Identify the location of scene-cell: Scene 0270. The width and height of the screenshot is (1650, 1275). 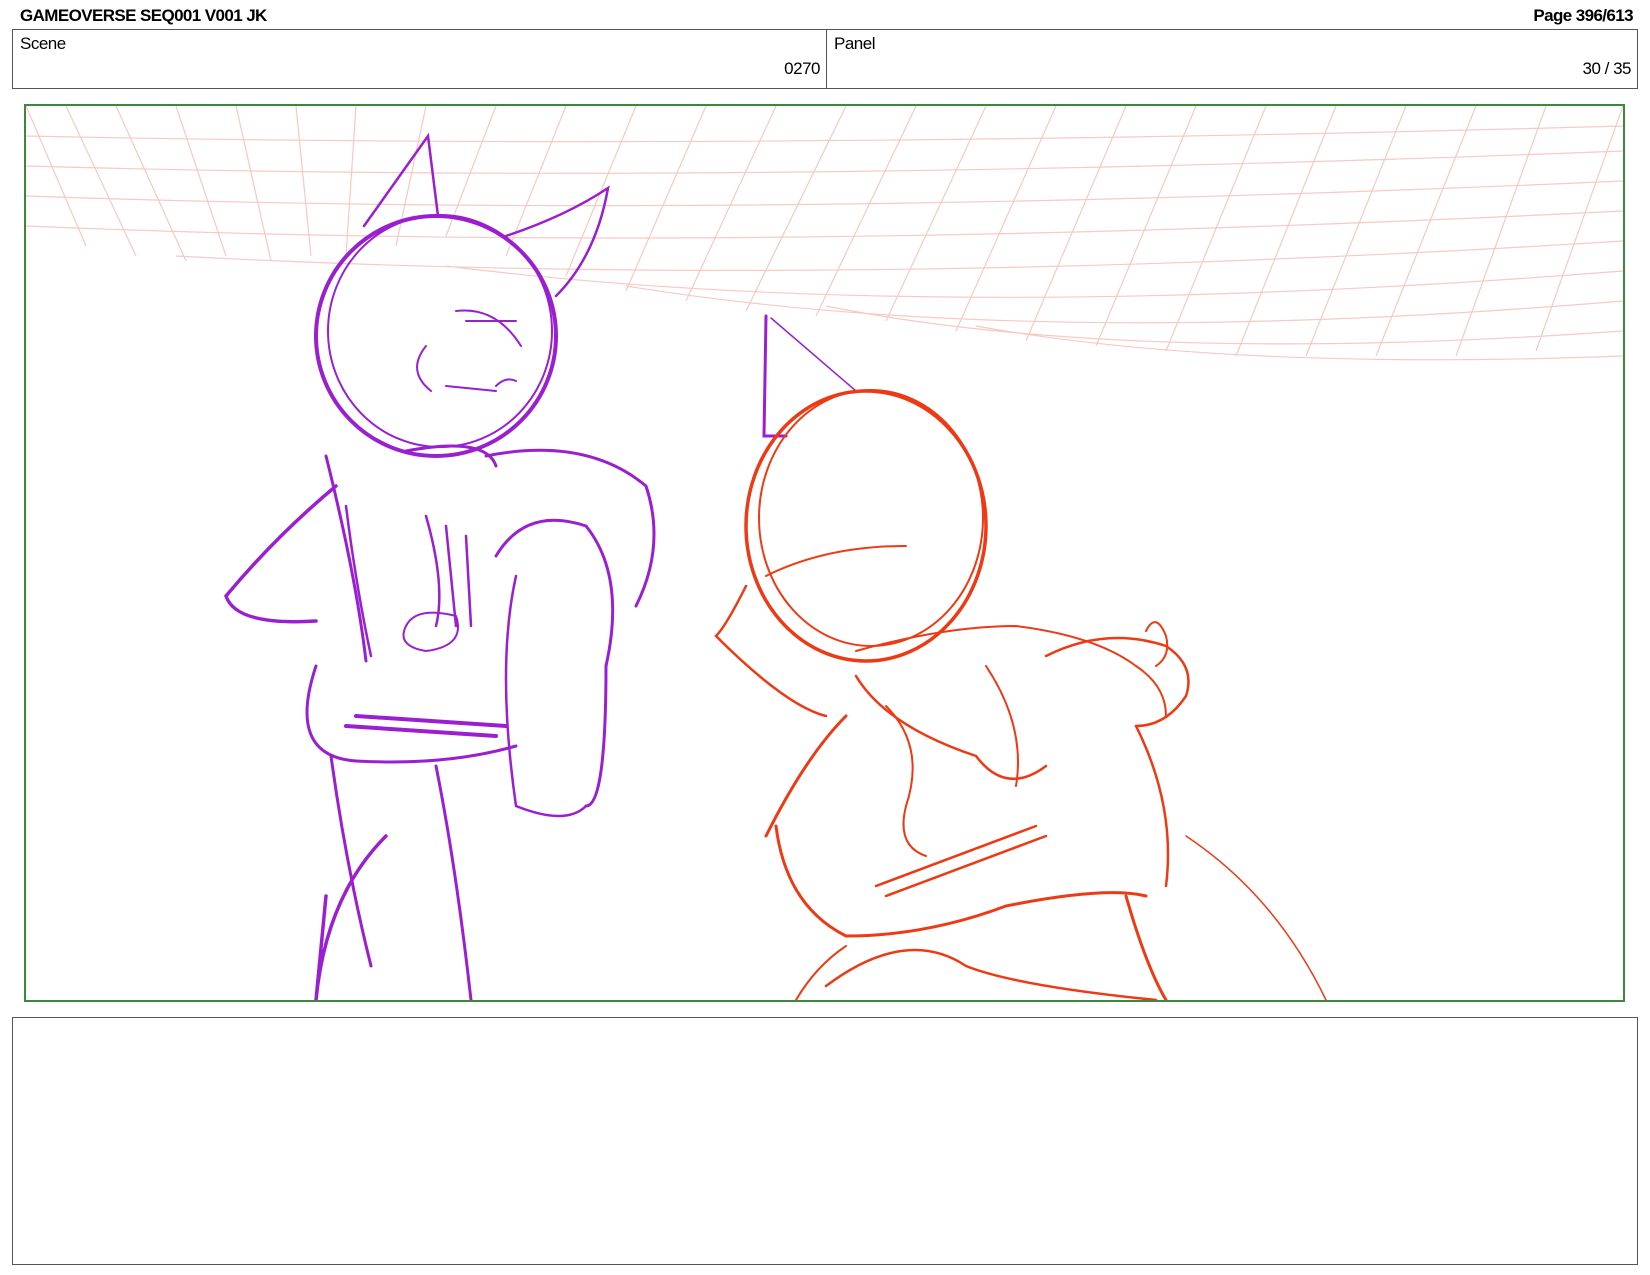
(420, 59).